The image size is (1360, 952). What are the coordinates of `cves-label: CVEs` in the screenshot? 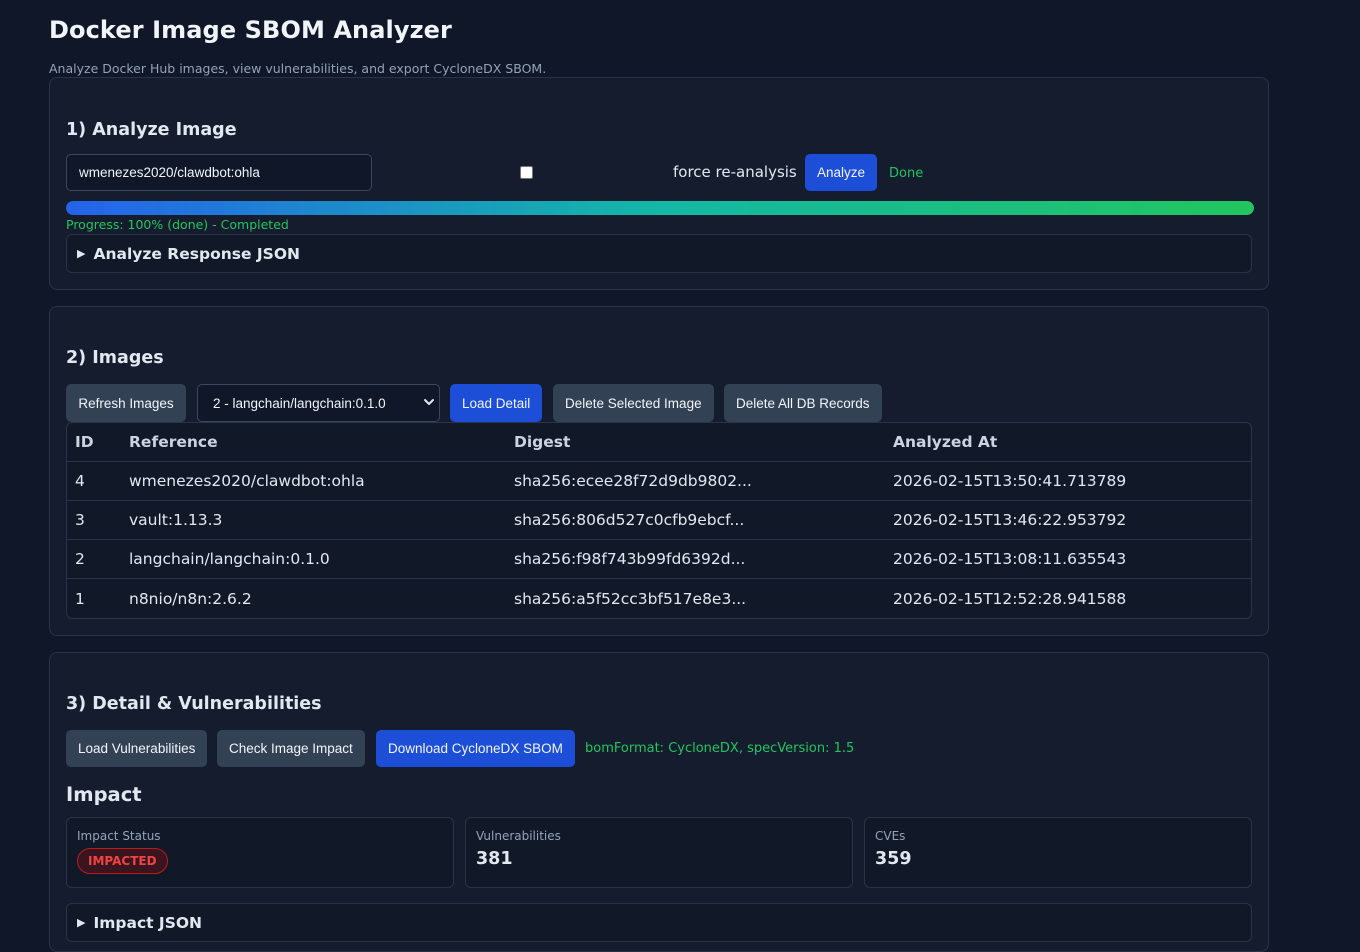 It's located at (890, 836).